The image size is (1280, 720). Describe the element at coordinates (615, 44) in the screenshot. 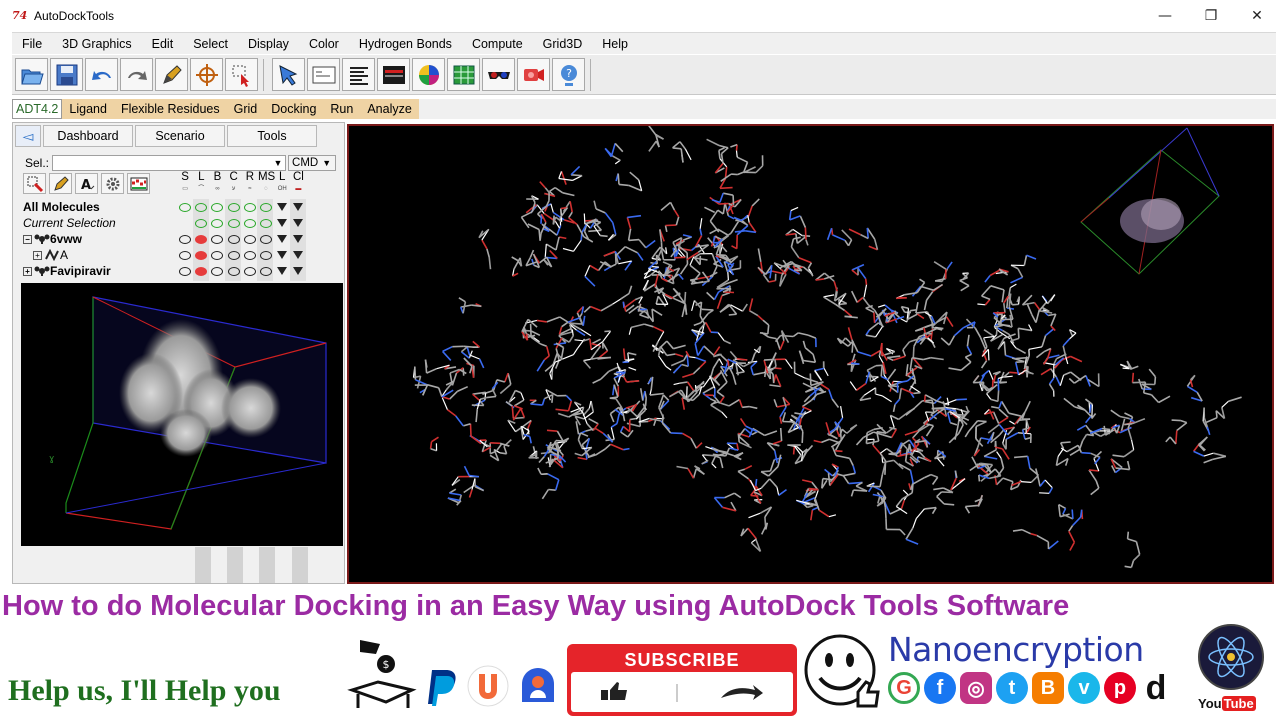

I see `menu-help: Help` at that location.